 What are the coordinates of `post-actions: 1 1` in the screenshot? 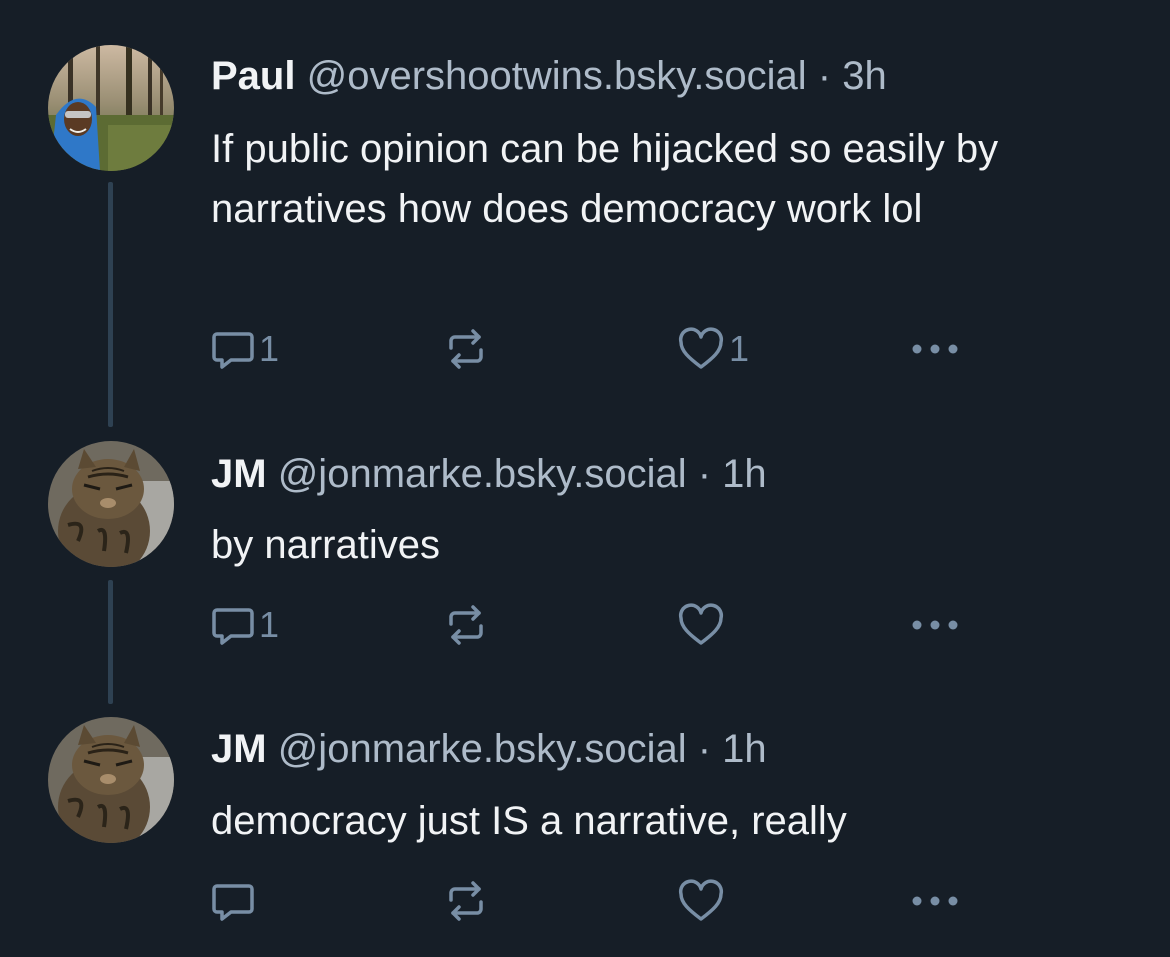 It's located at (591, 349).